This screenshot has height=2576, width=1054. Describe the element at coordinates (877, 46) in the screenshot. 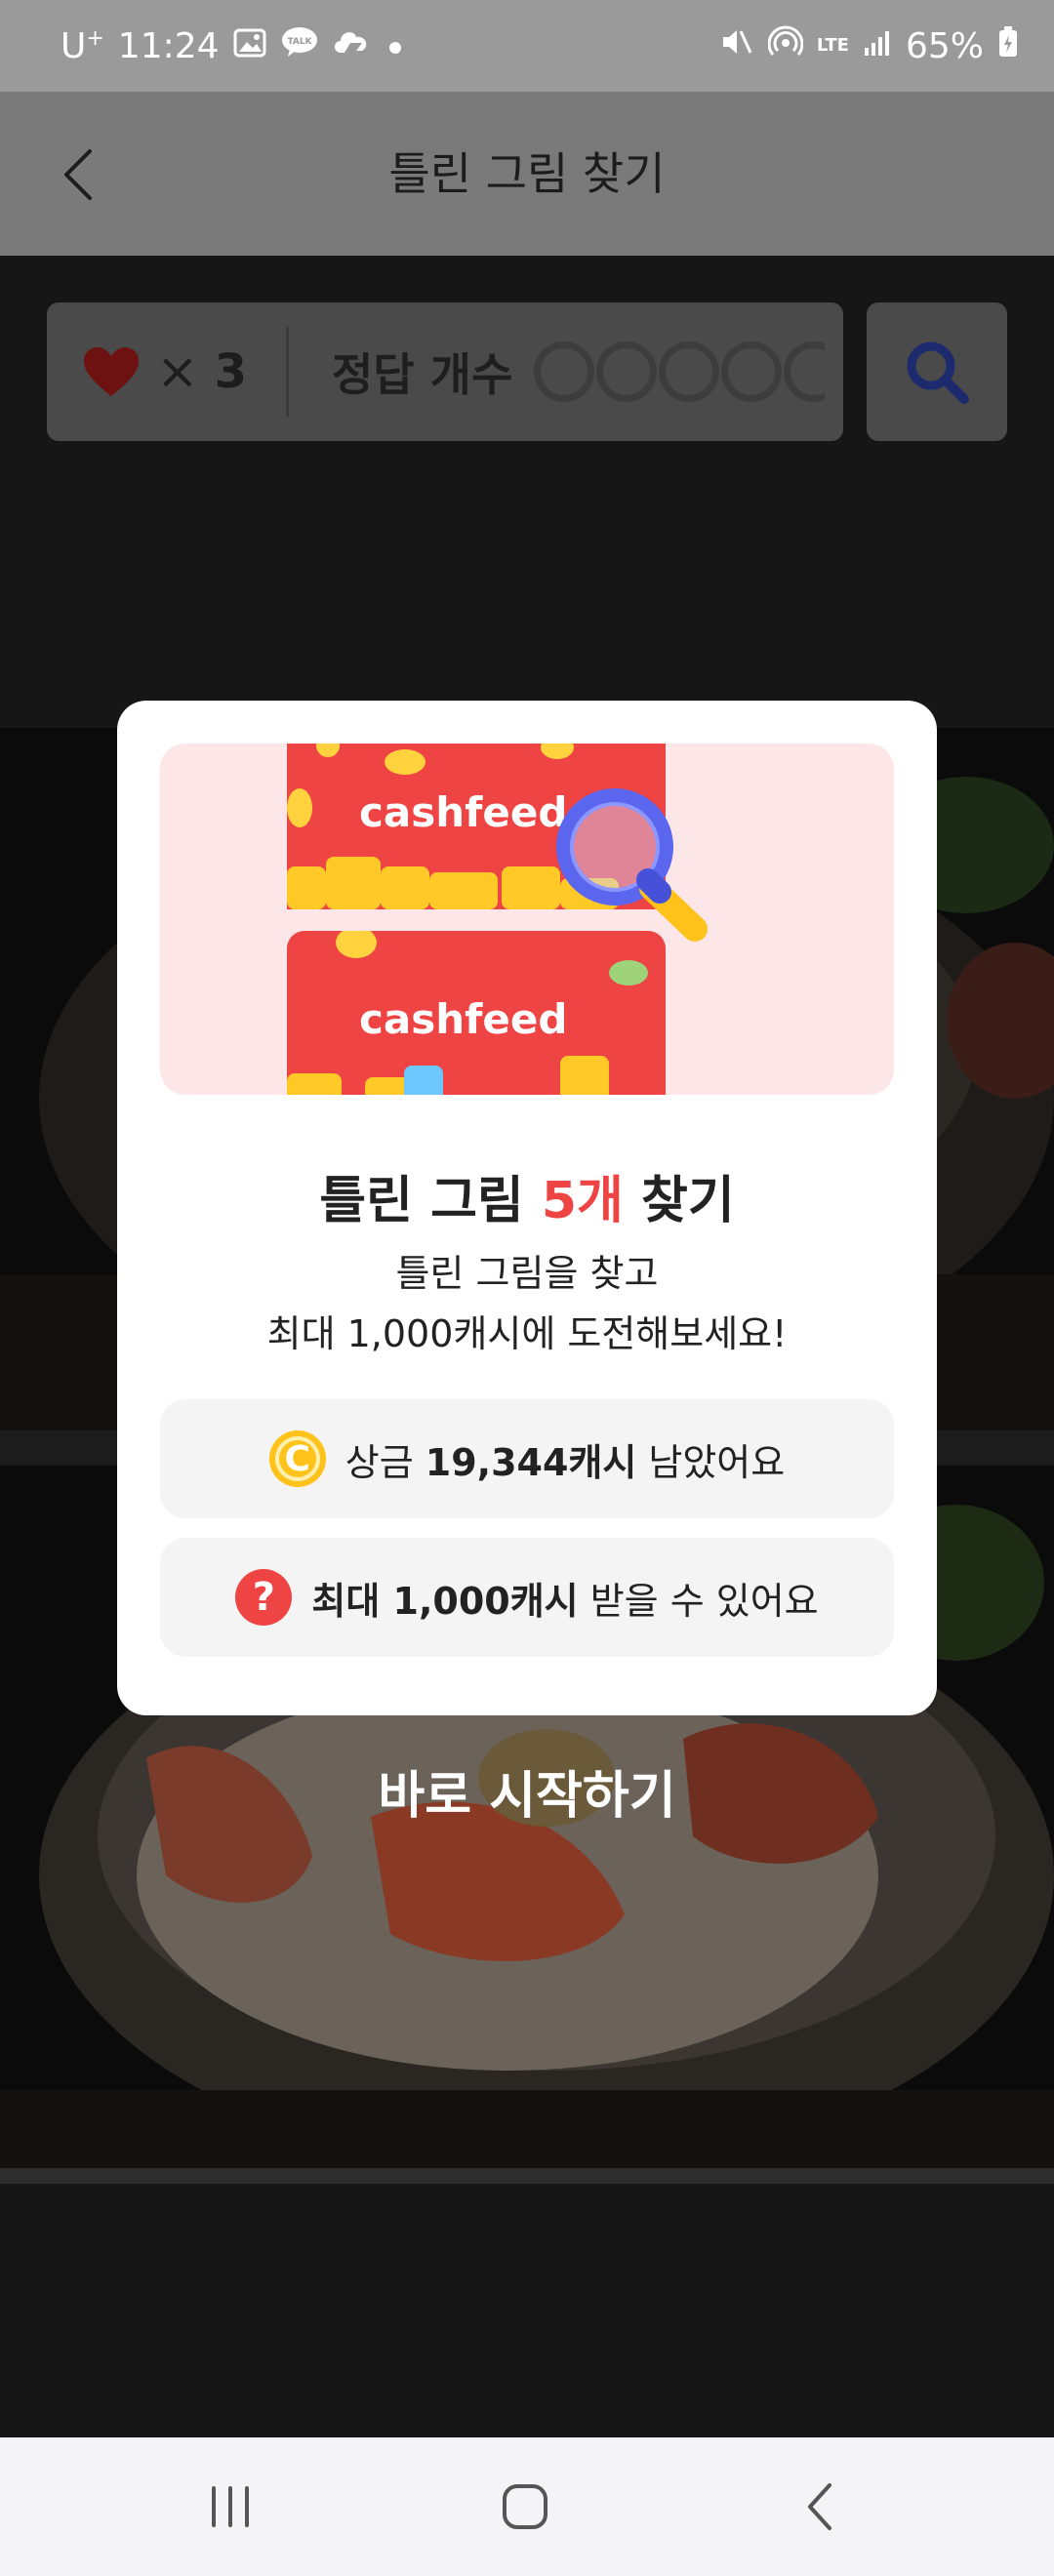

I see `signal-icon` at that location.